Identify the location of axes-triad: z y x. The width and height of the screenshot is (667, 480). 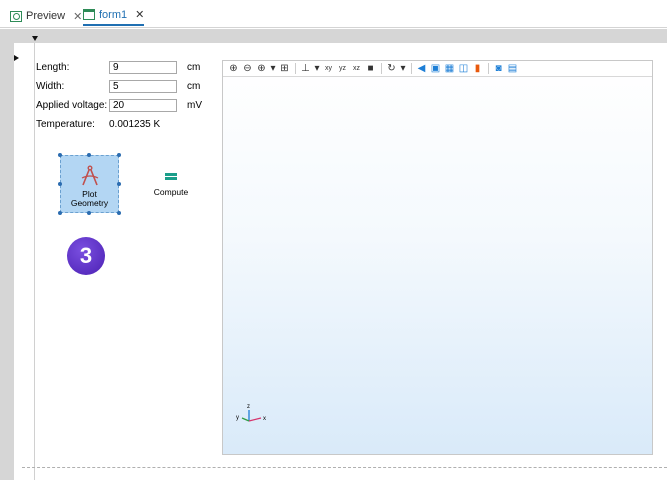
(251, 413).